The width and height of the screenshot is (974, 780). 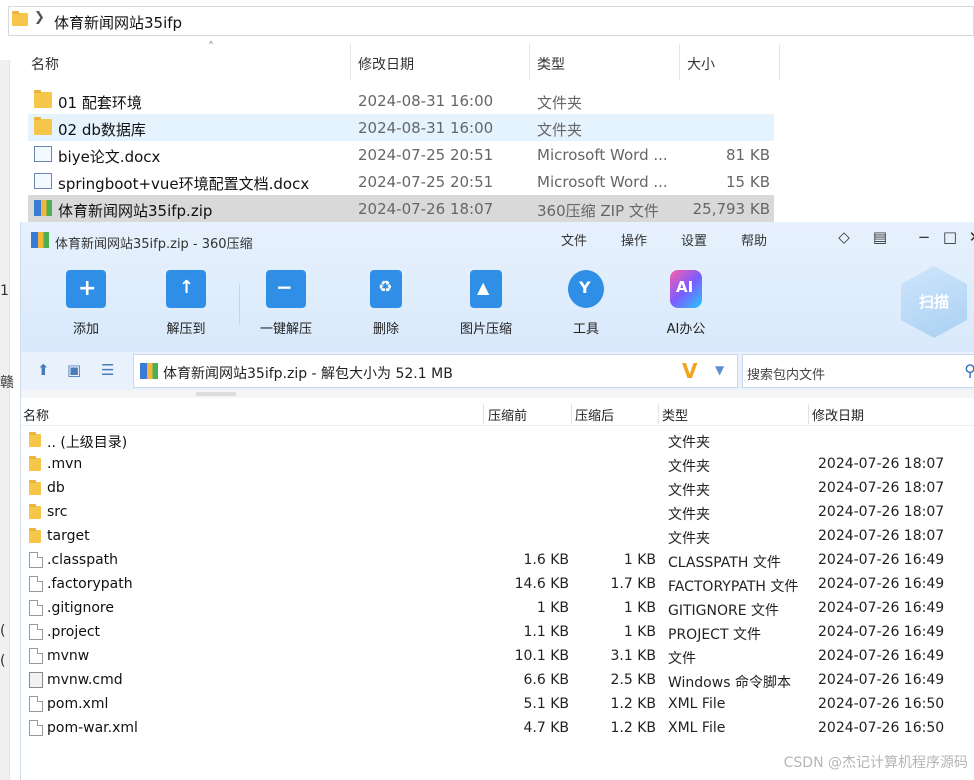 What do you see at coordinates (85, 329) in the screenshot?
I see `add-label: 添加` at bounding box center [85, 329].